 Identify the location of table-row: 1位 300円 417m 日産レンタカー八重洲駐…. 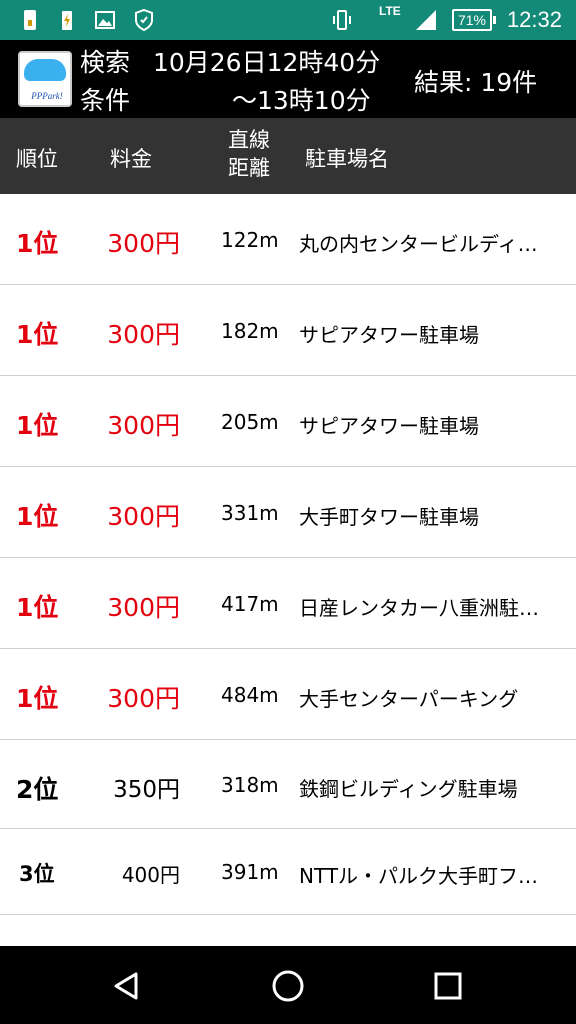
(288, 603).